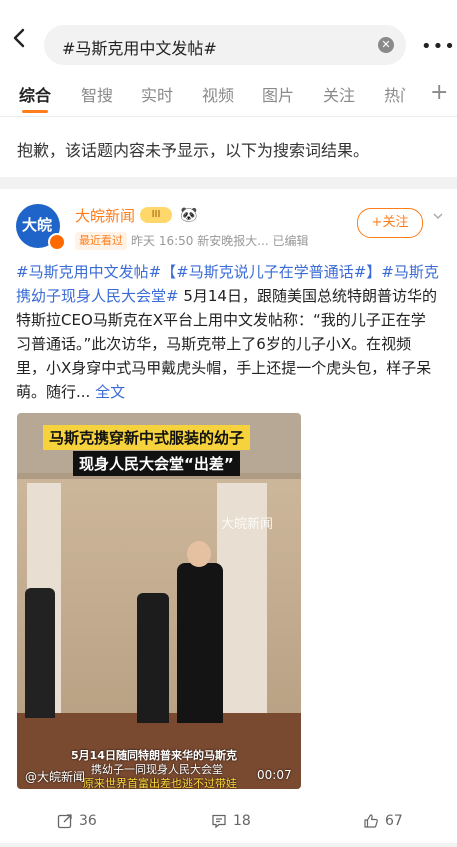  What do you see at coordinates (371, 821) in the screenshot?
I see `thumbs-up-icon` at bounding box center [371, 821].